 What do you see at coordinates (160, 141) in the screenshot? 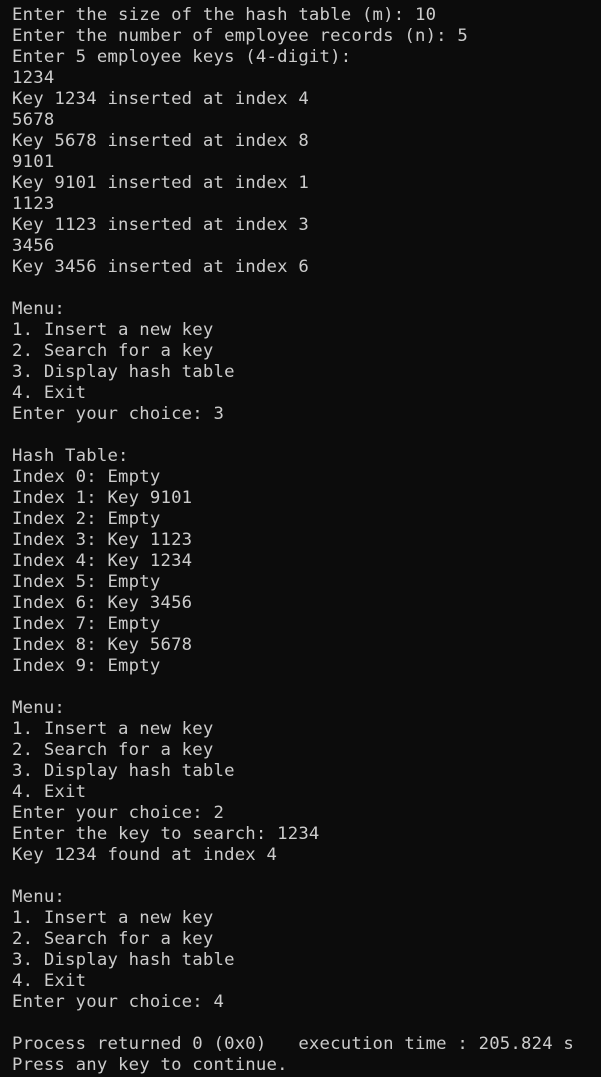
I see `console-line: Key 5678 inserted at index 8` at bounding box center [160, 141].